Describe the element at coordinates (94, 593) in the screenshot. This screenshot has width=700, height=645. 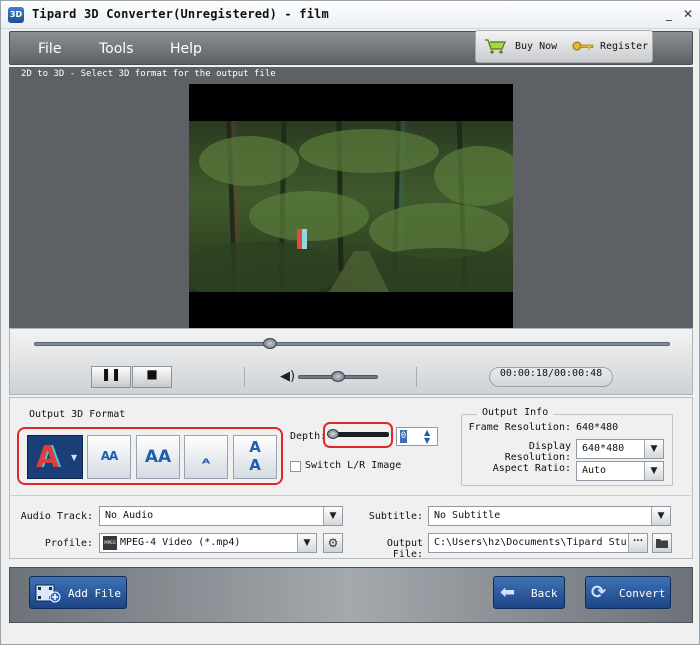
I see `add-file-label: Add File` at that location.